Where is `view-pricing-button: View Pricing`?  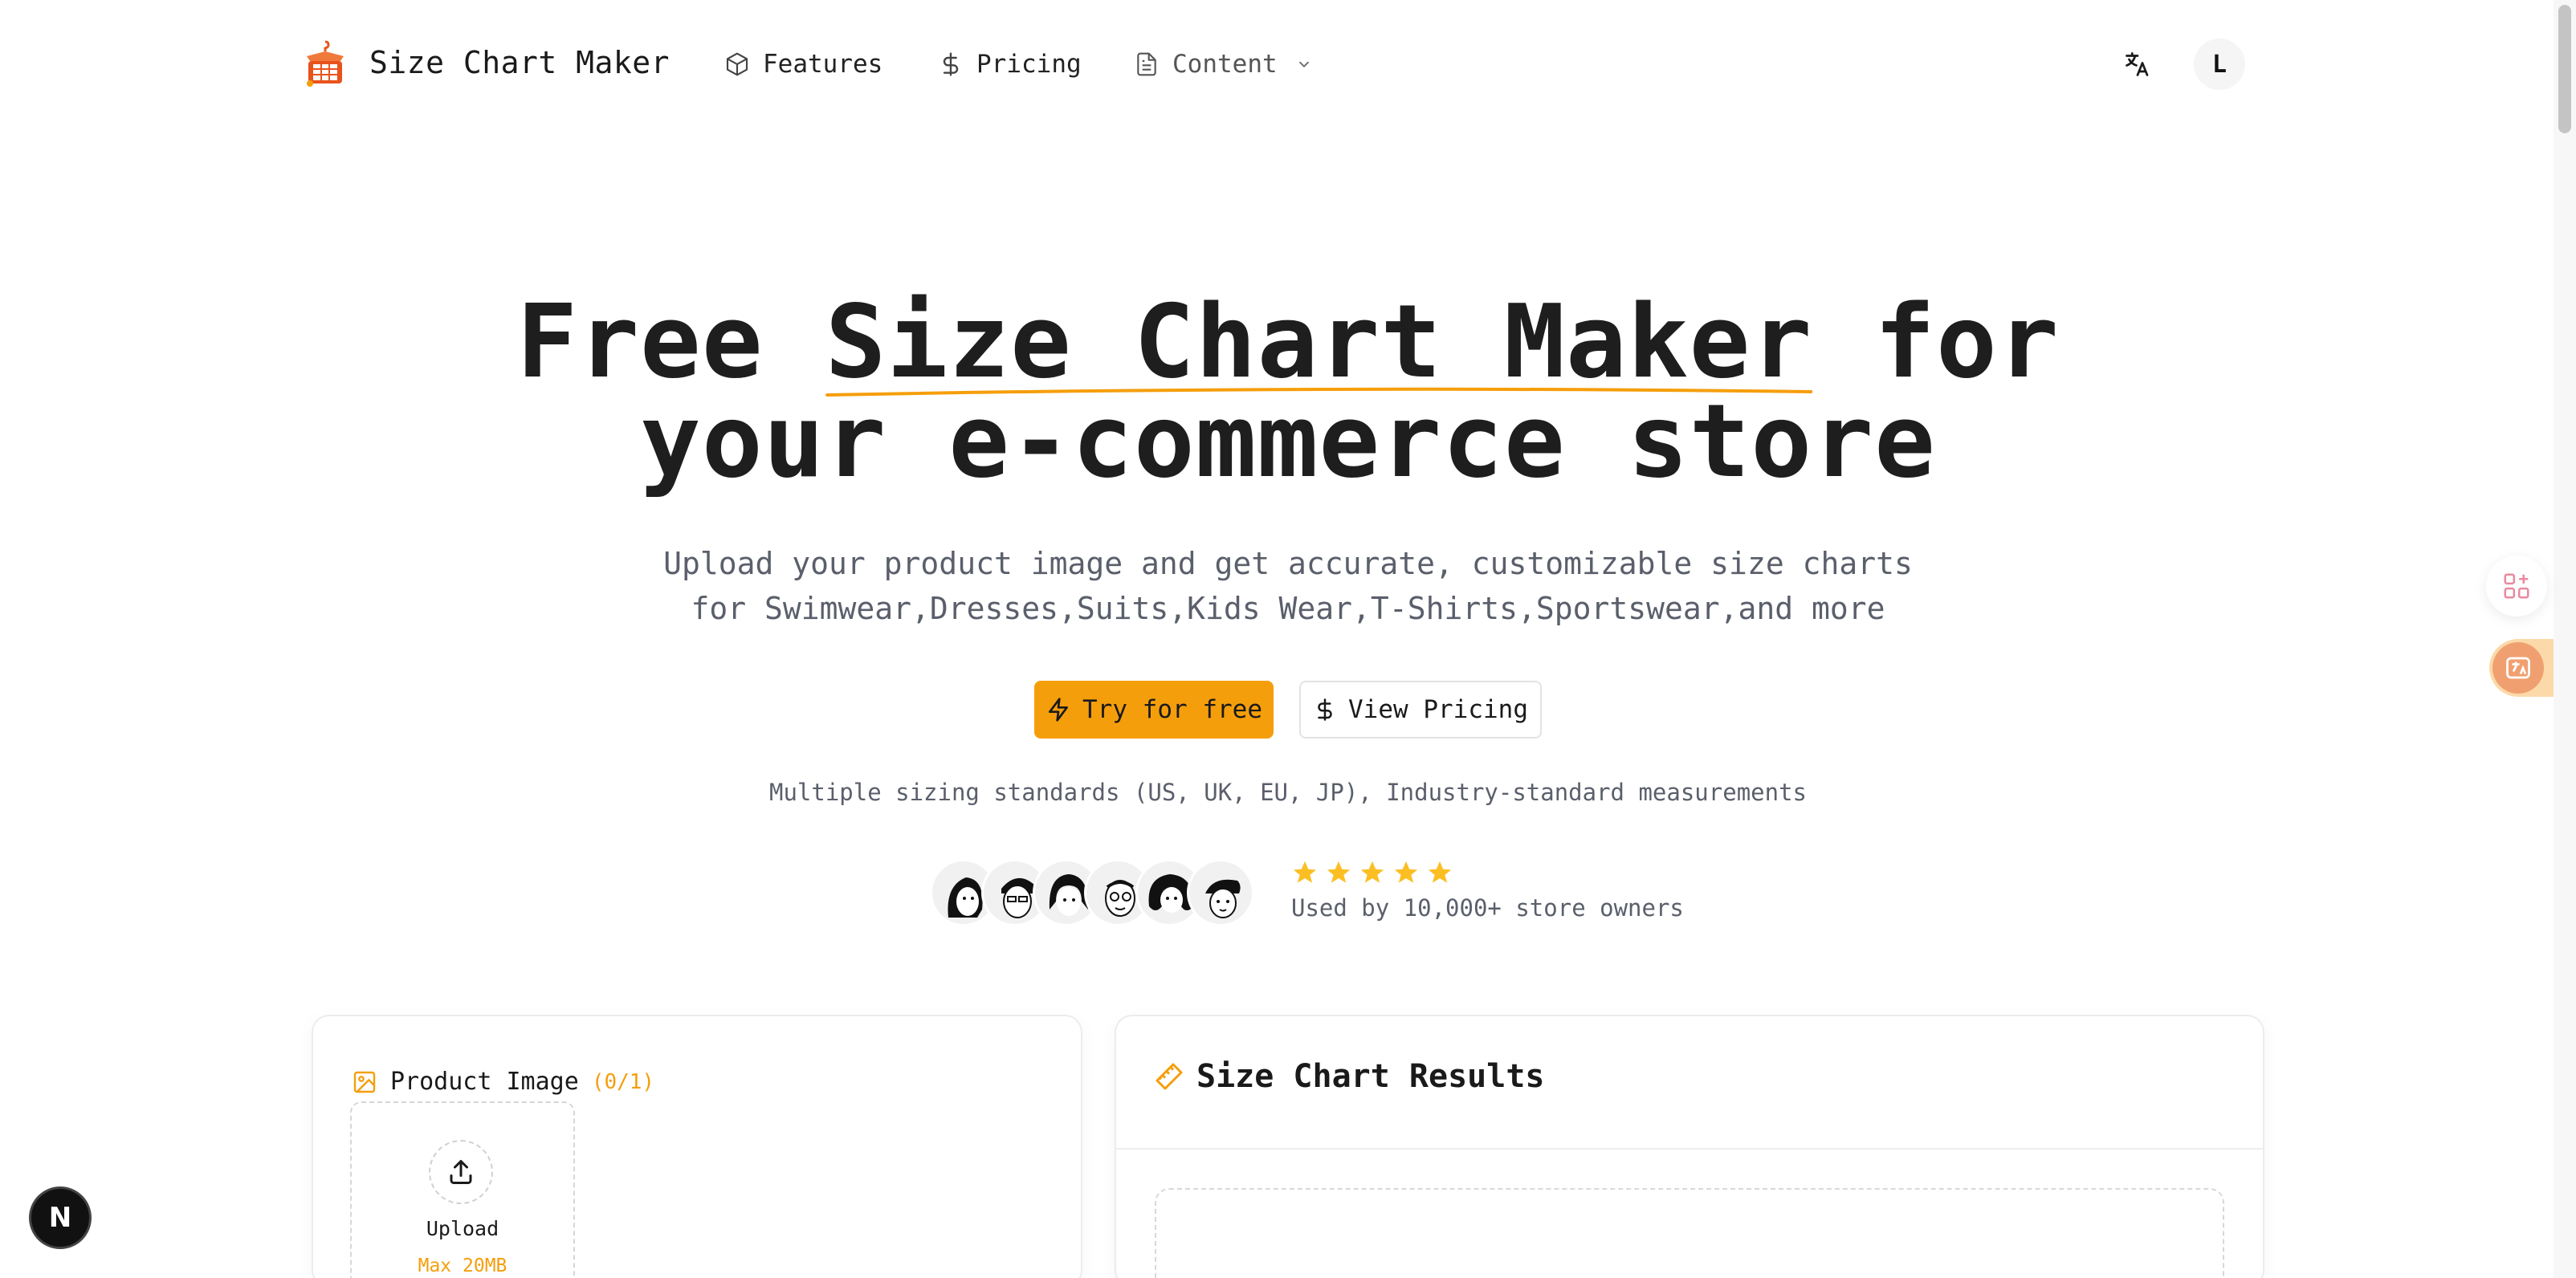 view-pricing-button: View Pricing is located at coordinates (1420, 710).